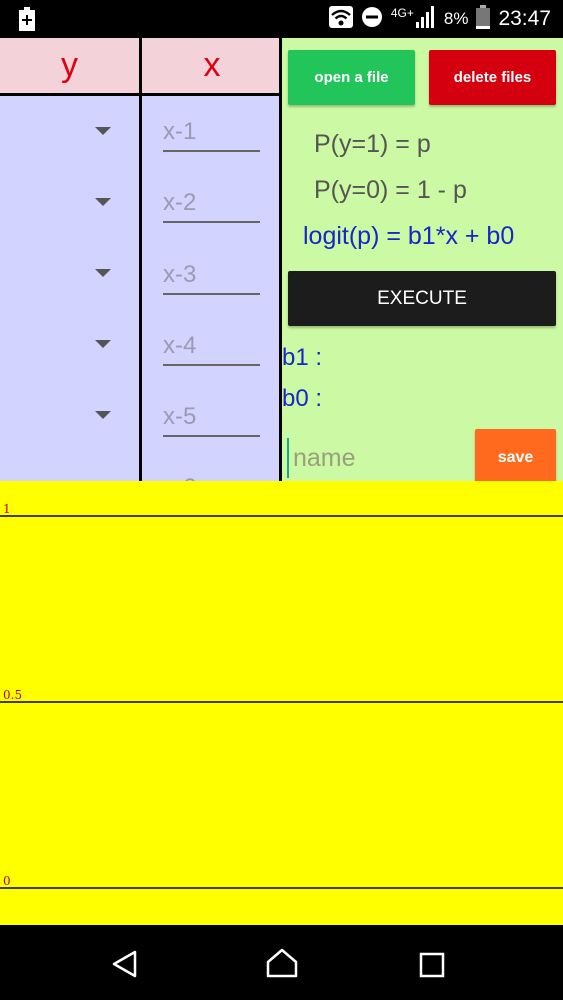 This screenshot has width=563, height=1000. I want to click on battery-icon, so click(483, 19).